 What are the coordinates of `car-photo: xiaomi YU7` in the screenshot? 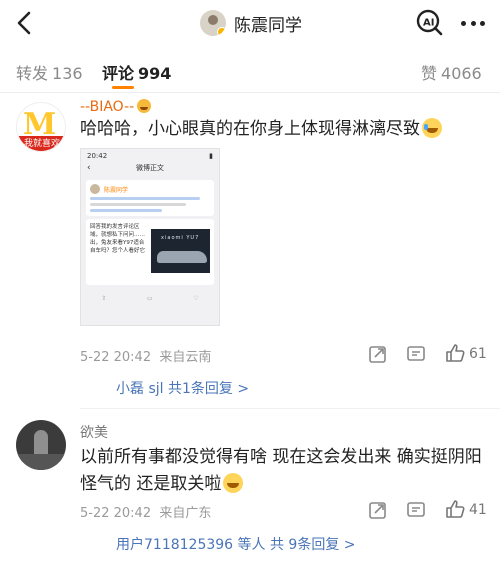 It's located at (180, 251).